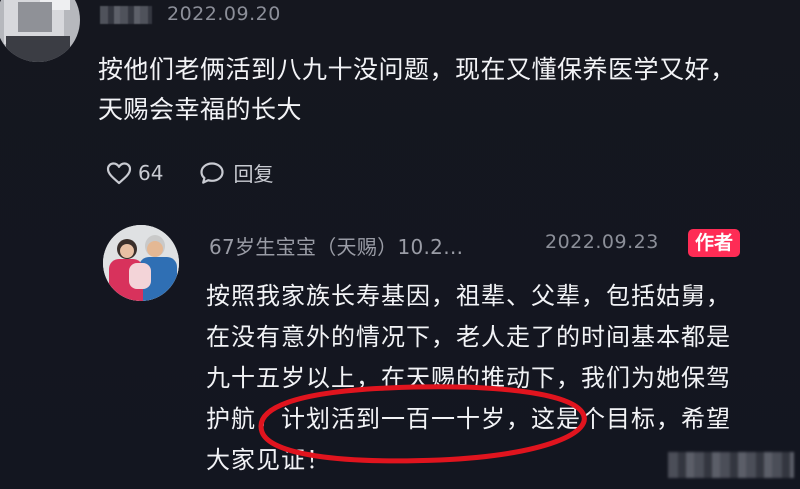 This screenshot has height=489, width=800. Describe the element at coordinates (212, 173) in the screenshot. I see `speech-bubble-icon` at that location.